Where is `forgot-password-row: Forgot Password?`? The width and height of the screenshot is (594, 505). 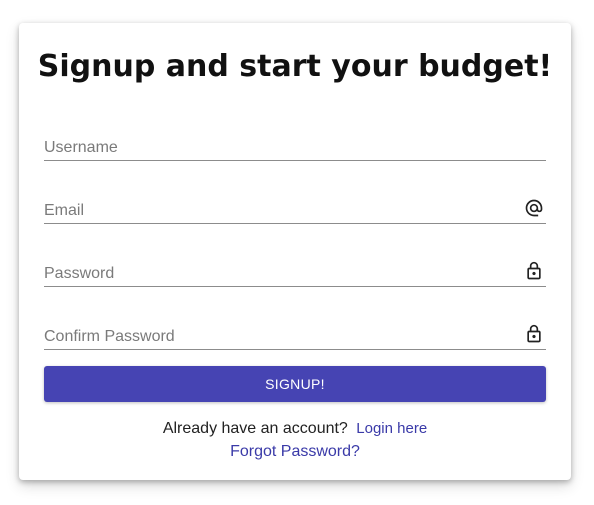
forgot-password-row: Forgot Password? is located at coordinates (295, 452).